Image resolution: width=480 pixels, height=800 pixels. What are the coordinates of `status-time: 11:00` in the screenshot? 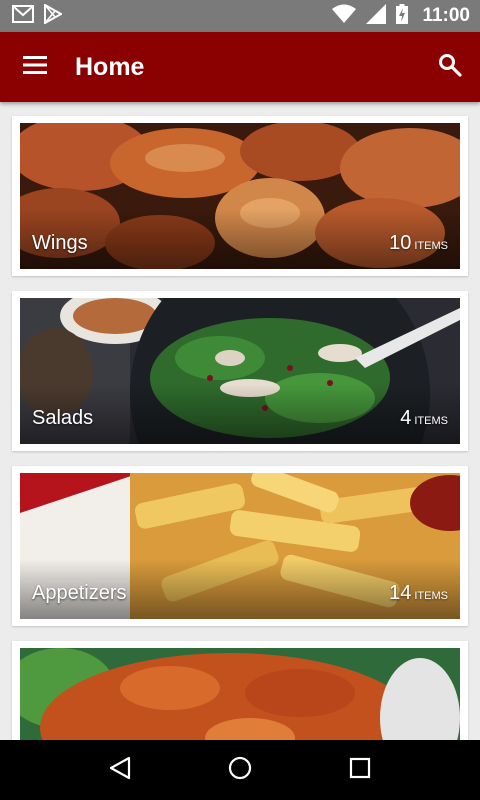 It's located at (446, 15).